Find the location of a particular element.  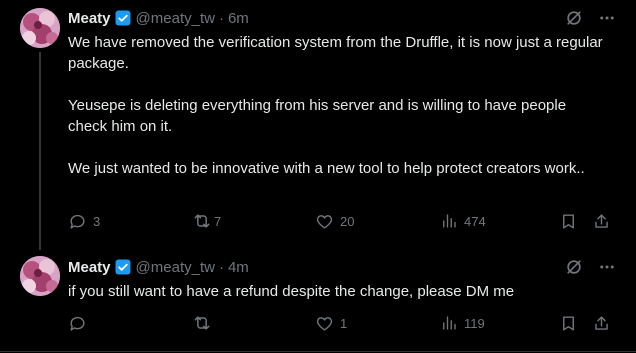

reply-button is located at coordinates (77, 323).